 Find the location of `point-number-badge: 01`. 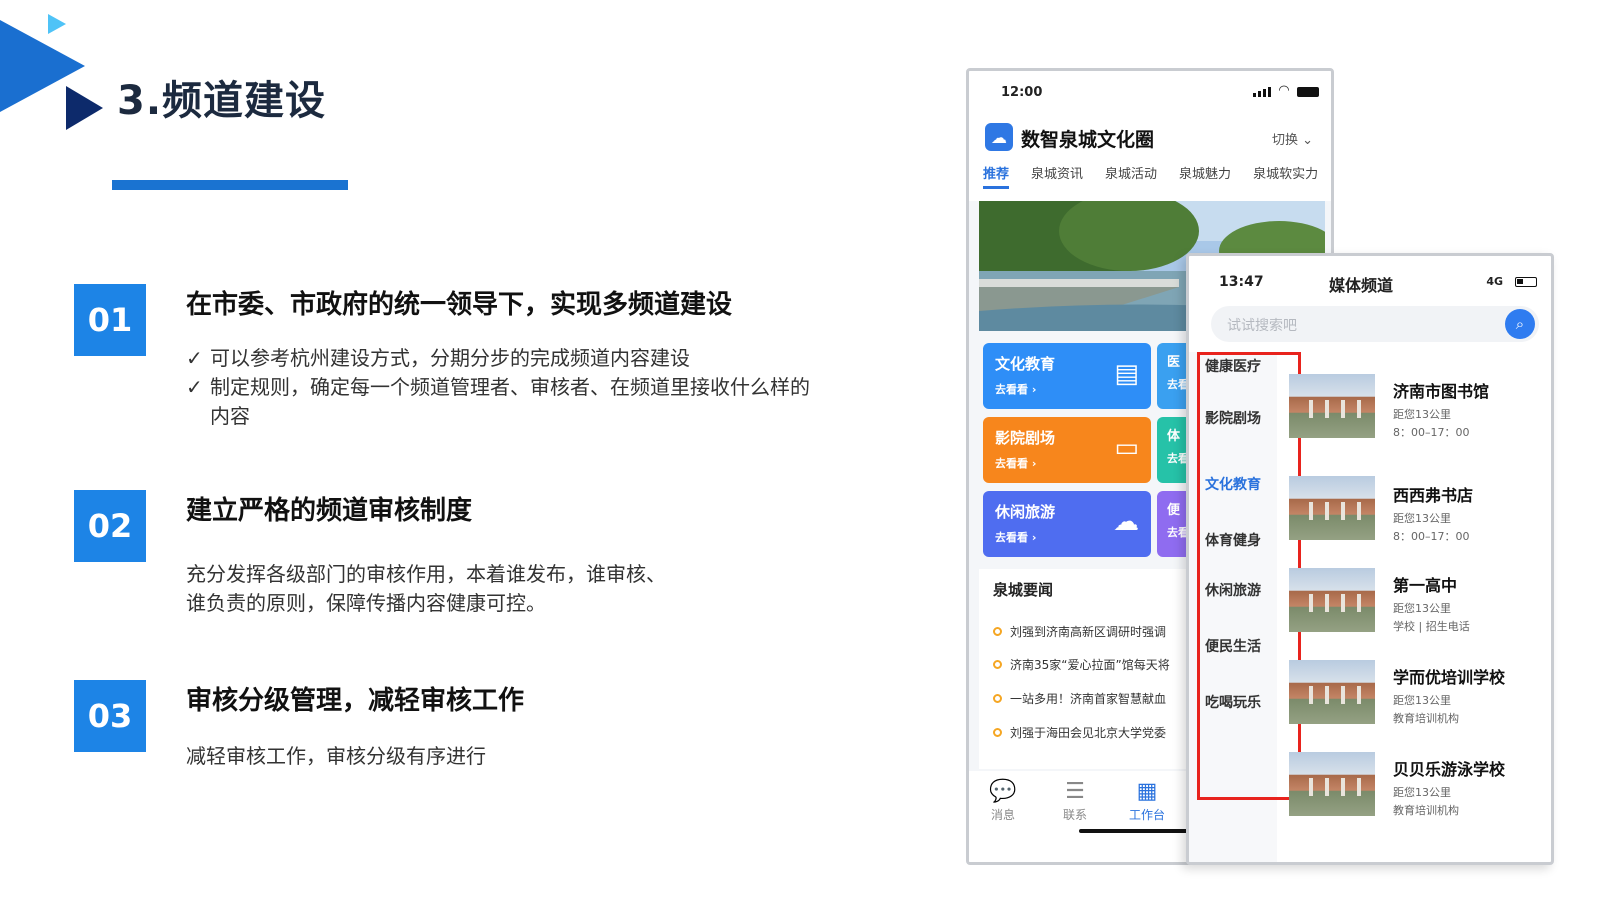

point-number-badge: 01 is located at coordinates (110, 320).